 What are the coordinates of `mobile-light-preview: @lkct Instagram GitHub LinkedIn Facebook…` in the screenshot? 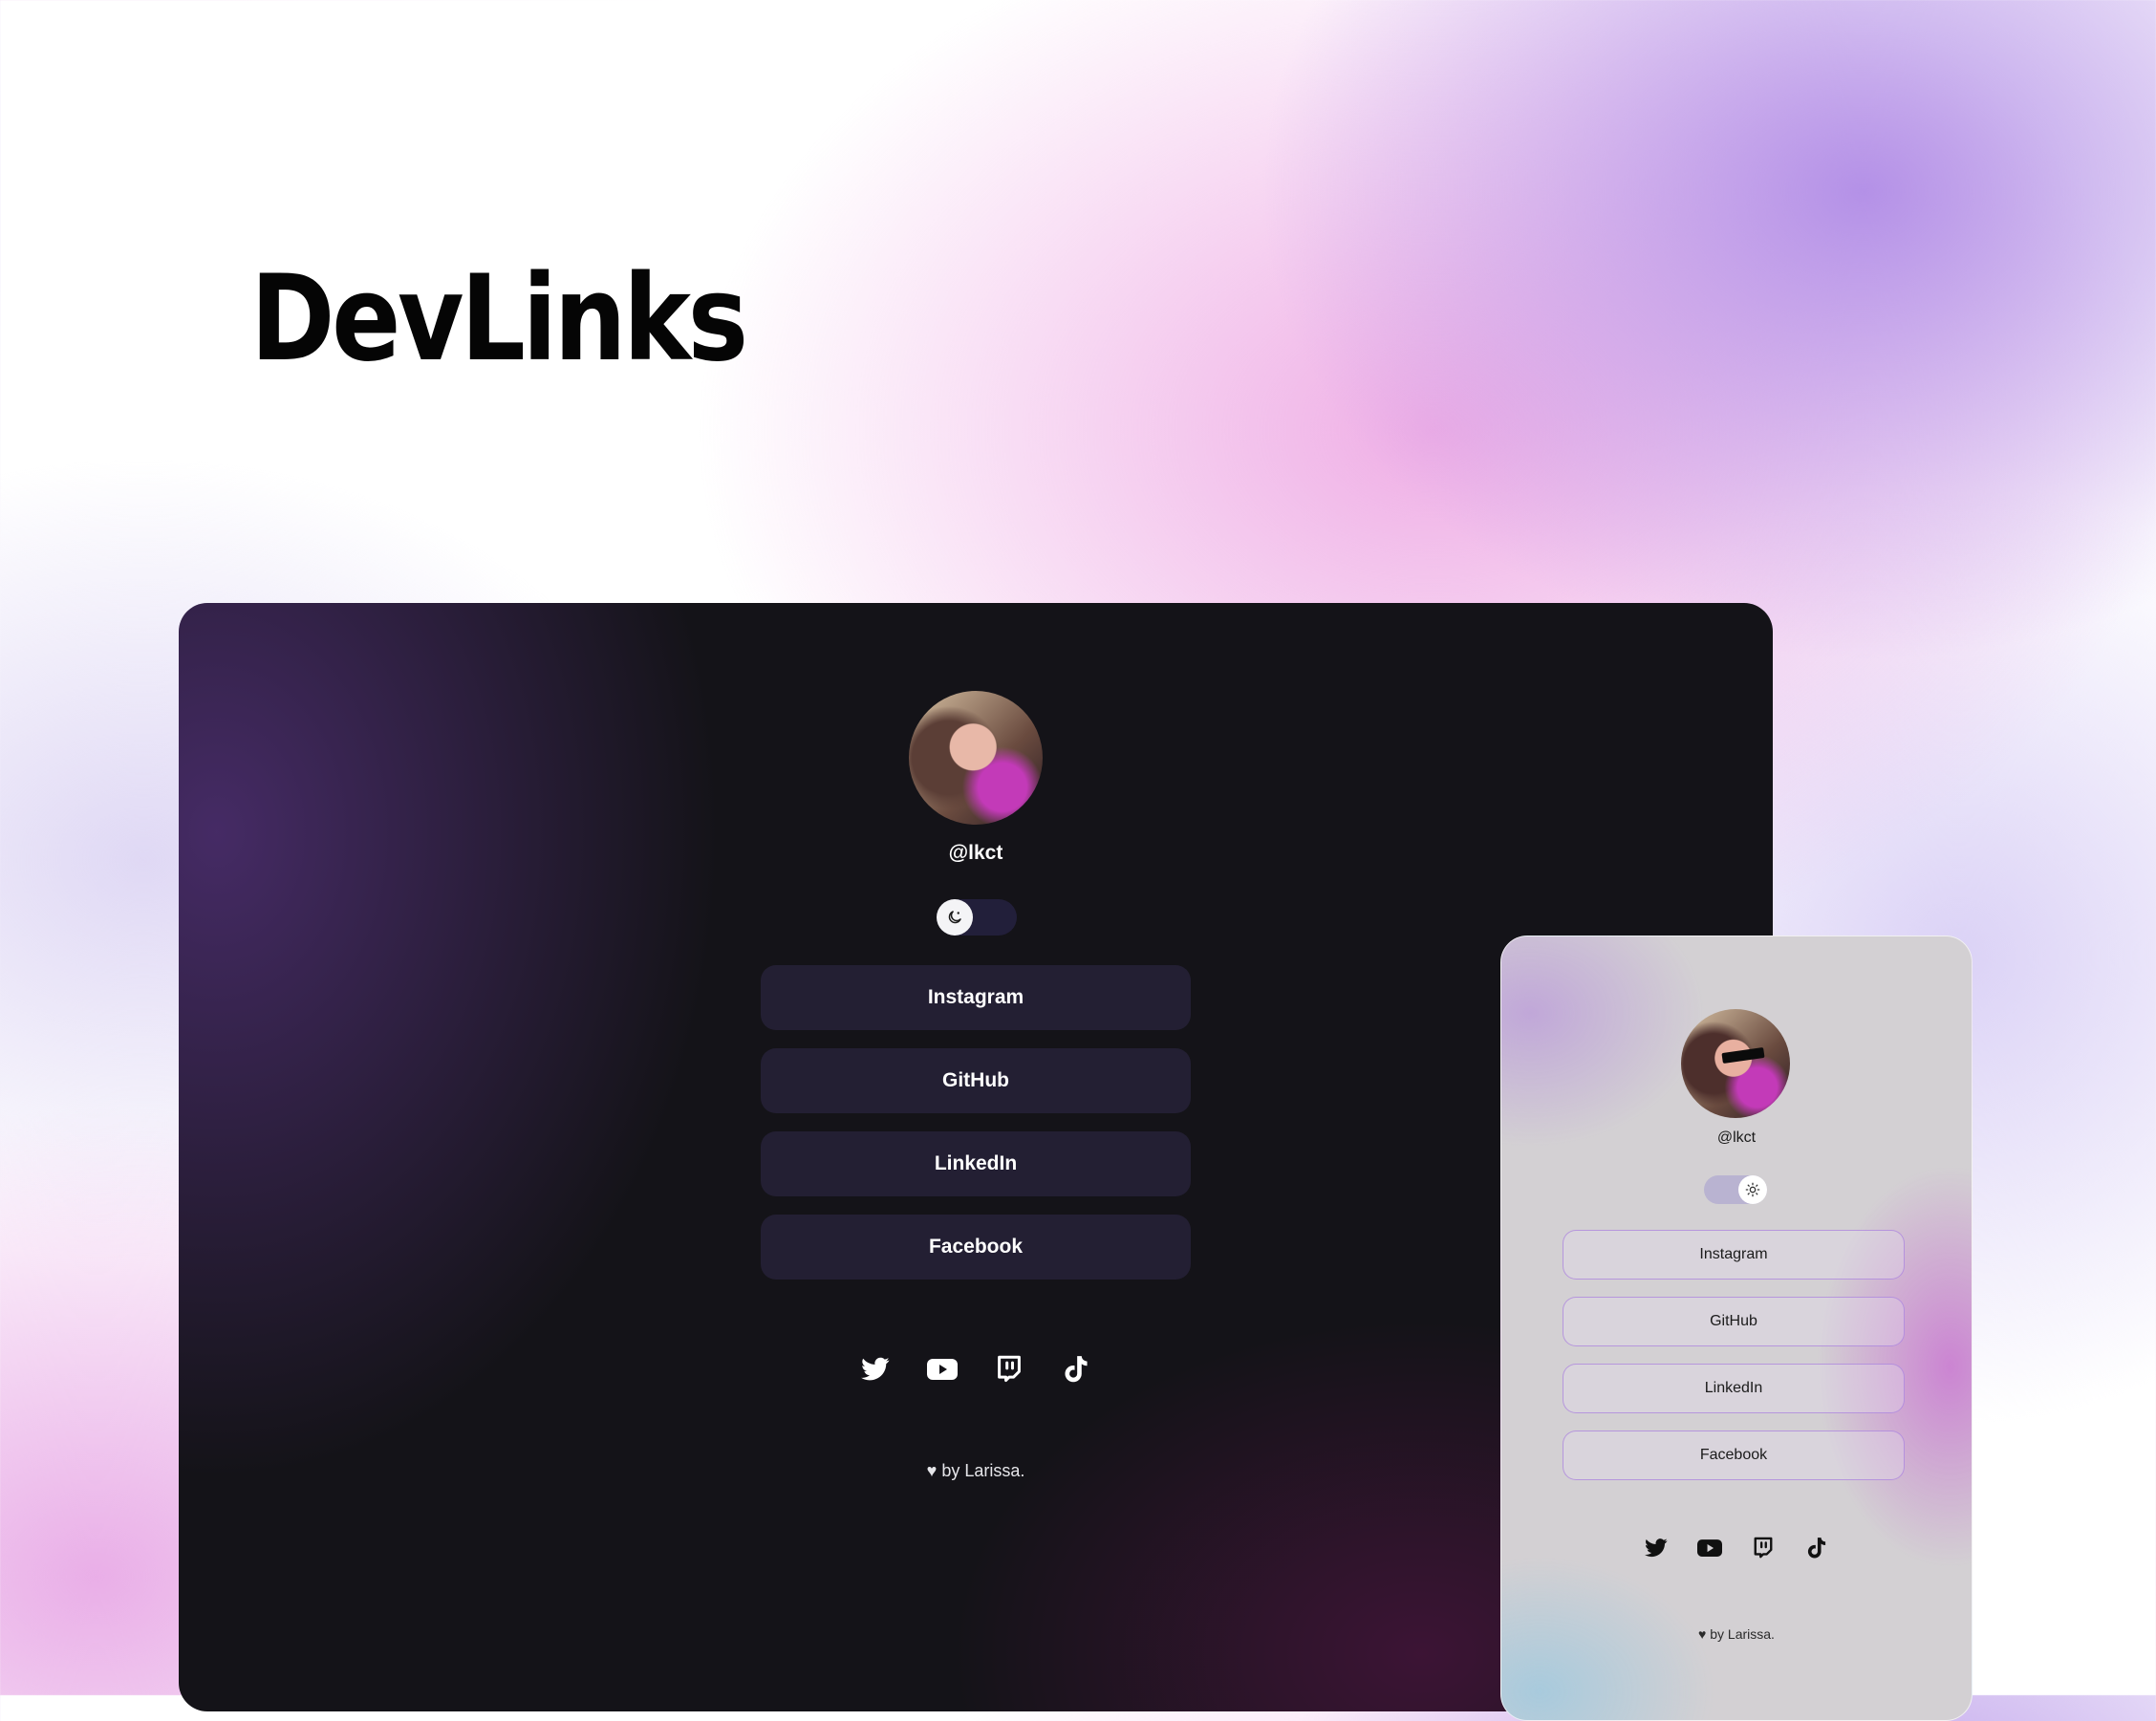 It's located at (1736, 1329).